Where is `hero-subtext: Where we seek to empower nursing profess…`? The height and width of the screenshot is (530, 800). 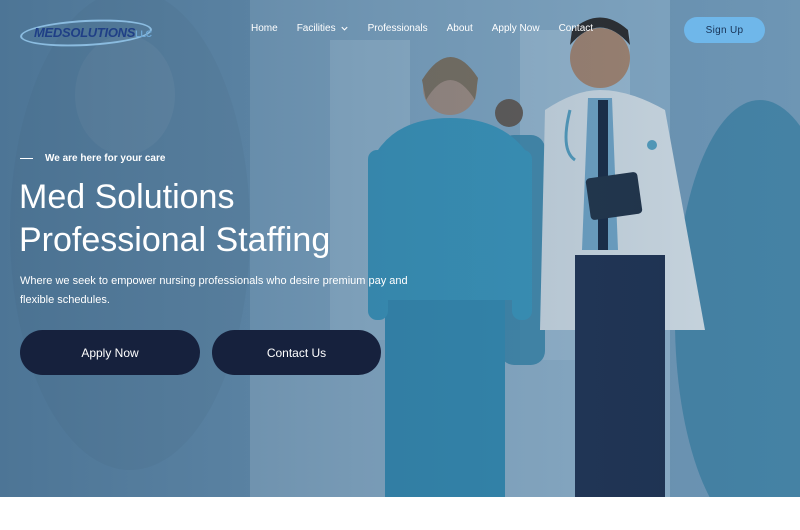 hero-subtext: Where we seek to empower nursing profess… is located at coordinates (214, 290).